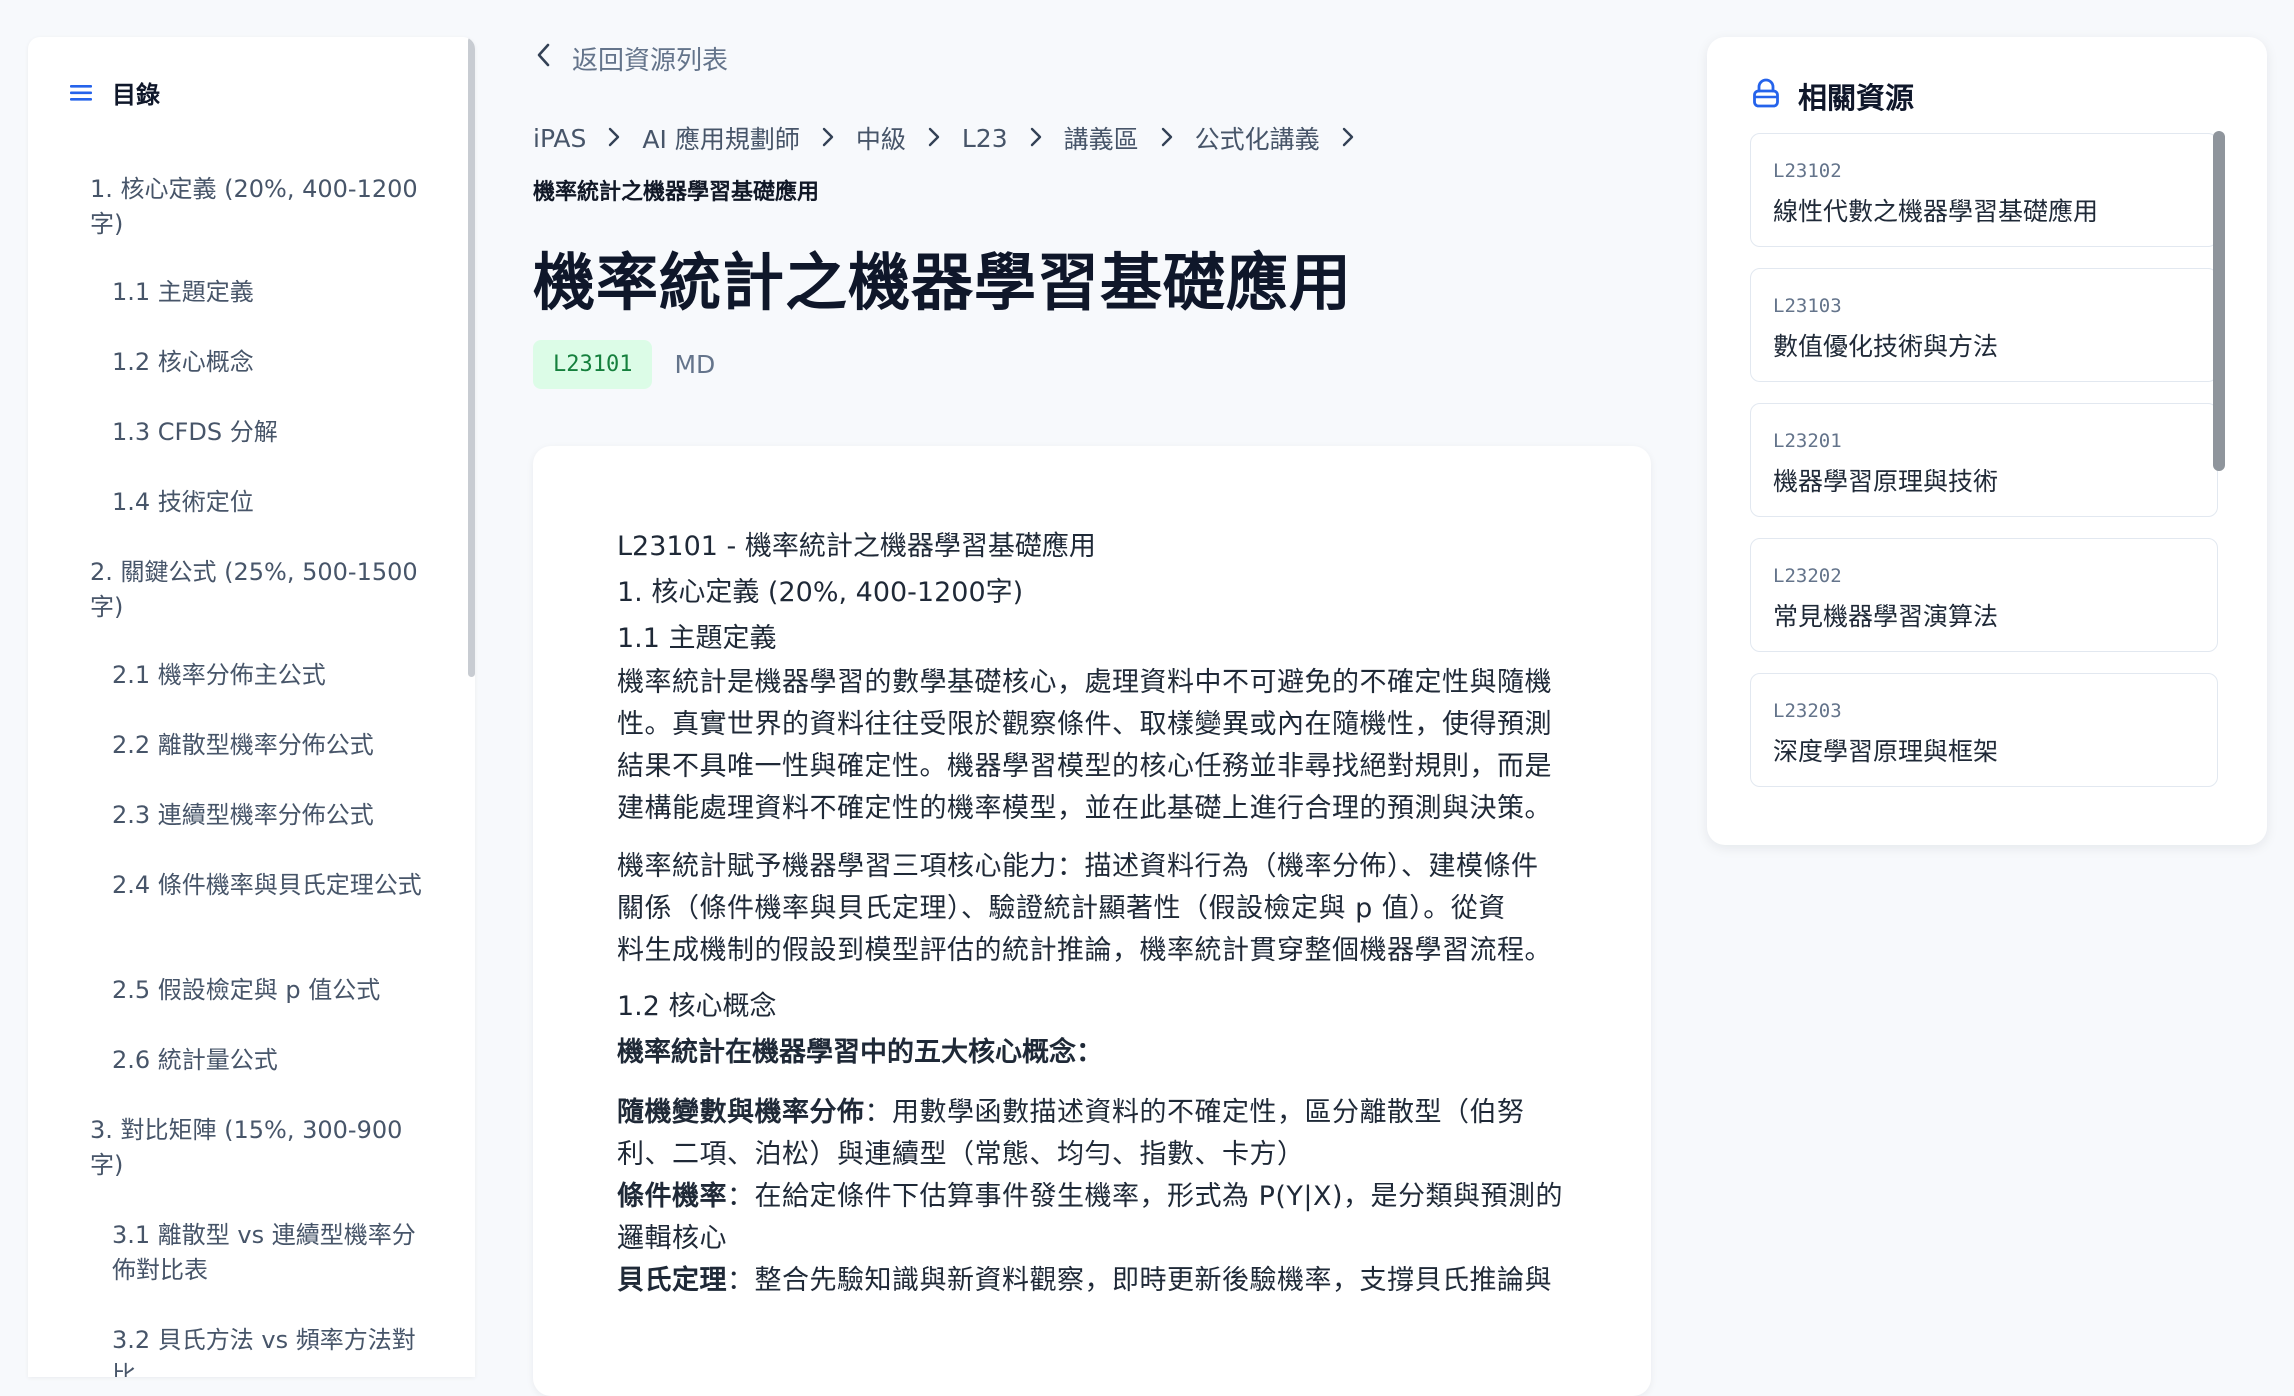 The height and width of the screenshot is (1396, 2294). I want to click on toc-item-1-3: 1.3 CFDS 分解, so click(272, 432).